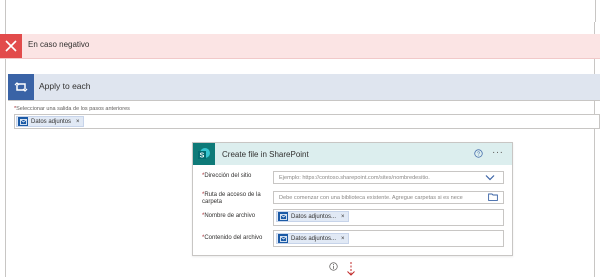 Image resolution: width=600 pixels, height=277 pixels. What do you see at coordinates (493, 197) in the screenshot?
I see `folder-icon` at bounding box center [493, 197].